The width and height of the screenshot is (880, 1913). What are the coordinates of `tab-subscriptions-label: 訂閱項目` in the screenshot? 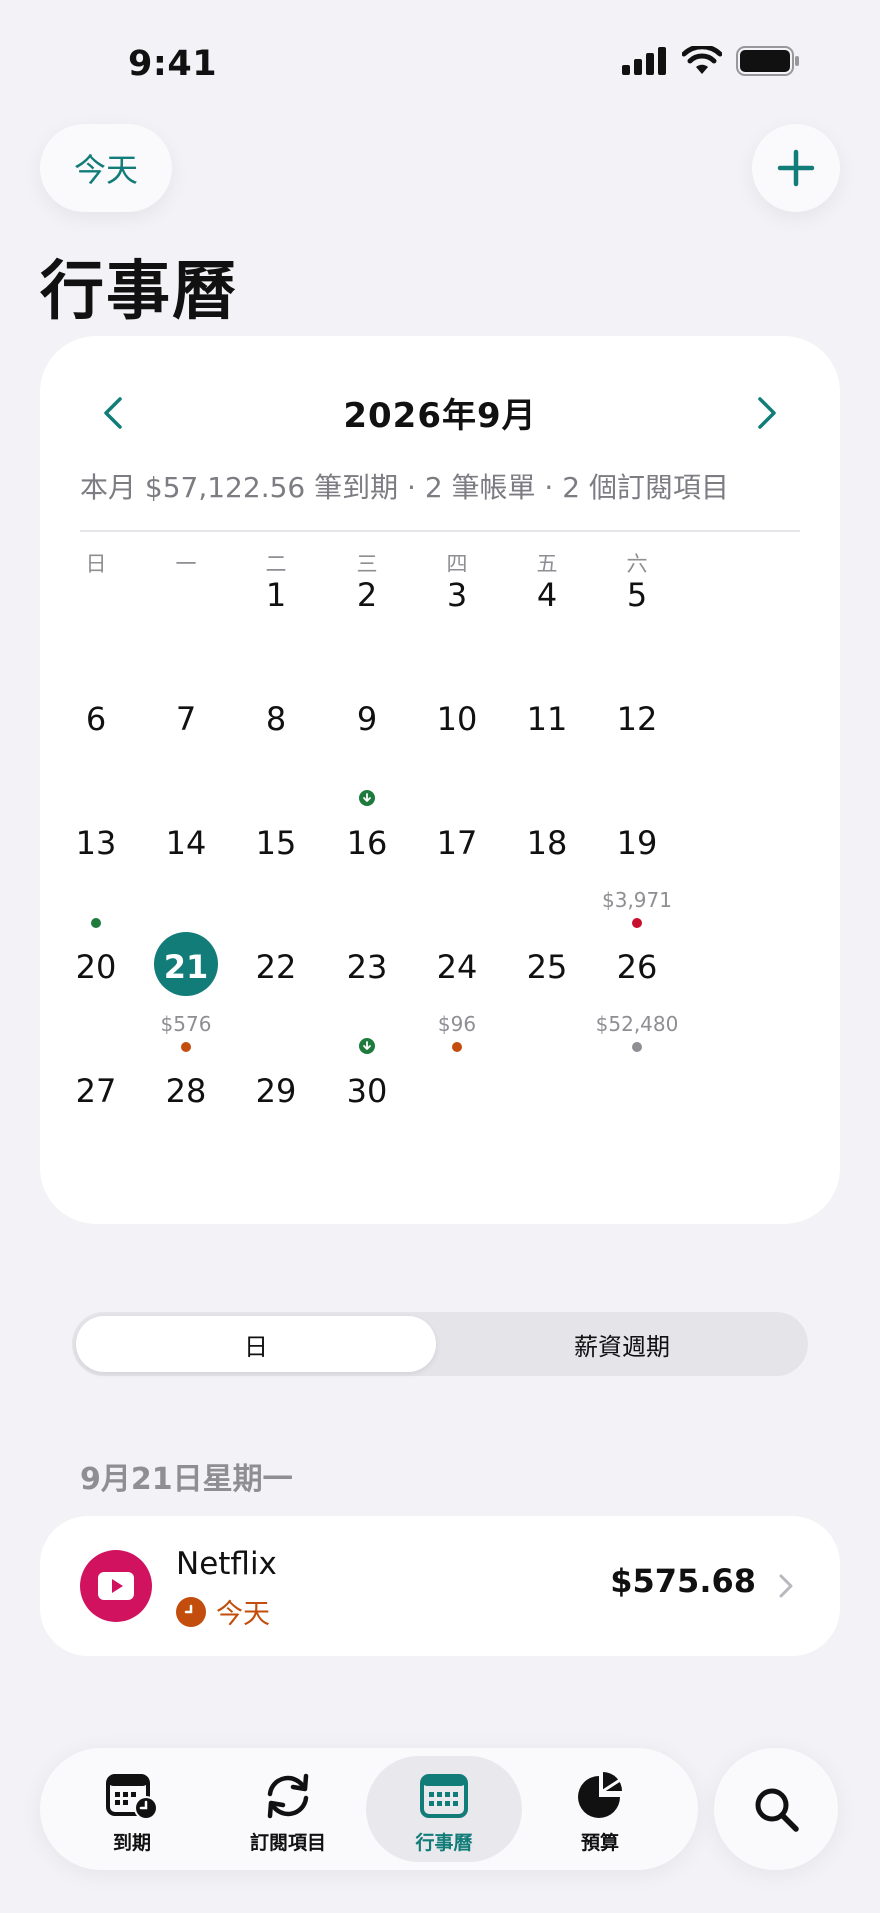 It's located at (287, 1843).